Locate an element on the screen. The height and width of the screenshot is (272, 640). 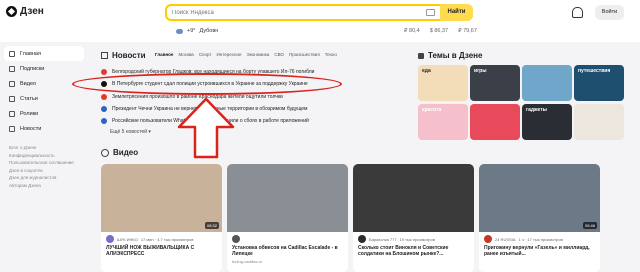
theme-label: путешествия is located at coordinates (594, 71).